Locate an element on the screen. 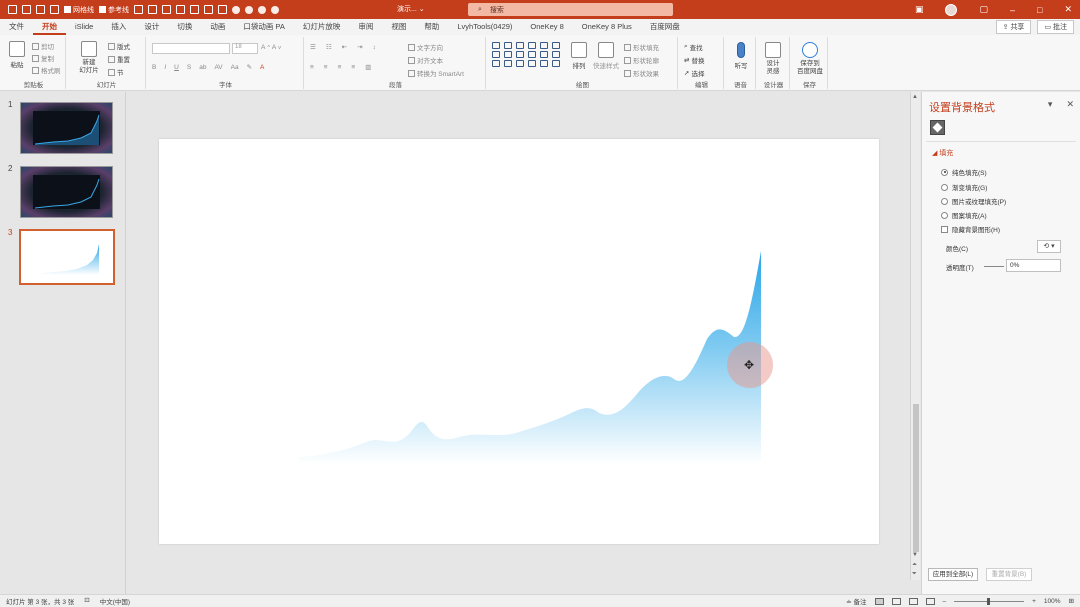  quick-styles-button: 快速样式 is located at coordinates (606, 56).